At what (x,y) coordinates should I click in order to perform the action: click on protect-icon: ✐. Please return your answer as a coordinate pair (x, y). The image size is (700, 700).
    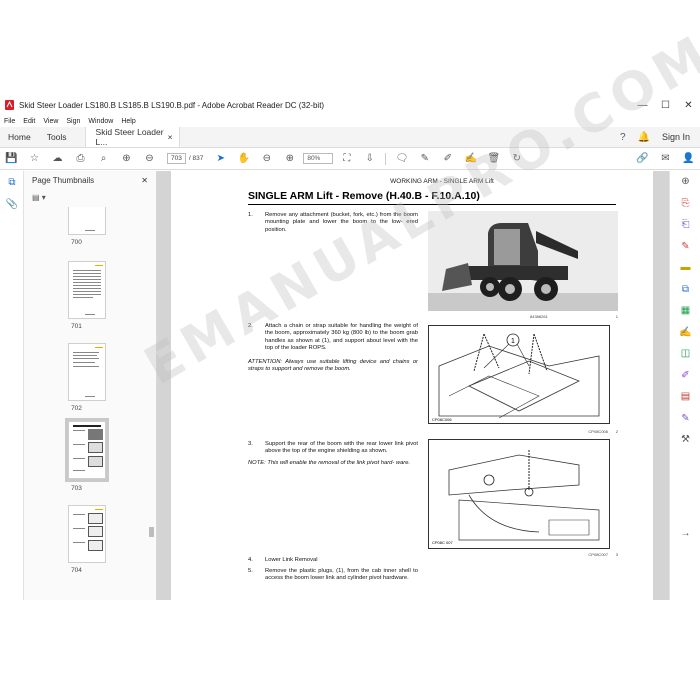
    Looking at the image, I should click on (685, 376).